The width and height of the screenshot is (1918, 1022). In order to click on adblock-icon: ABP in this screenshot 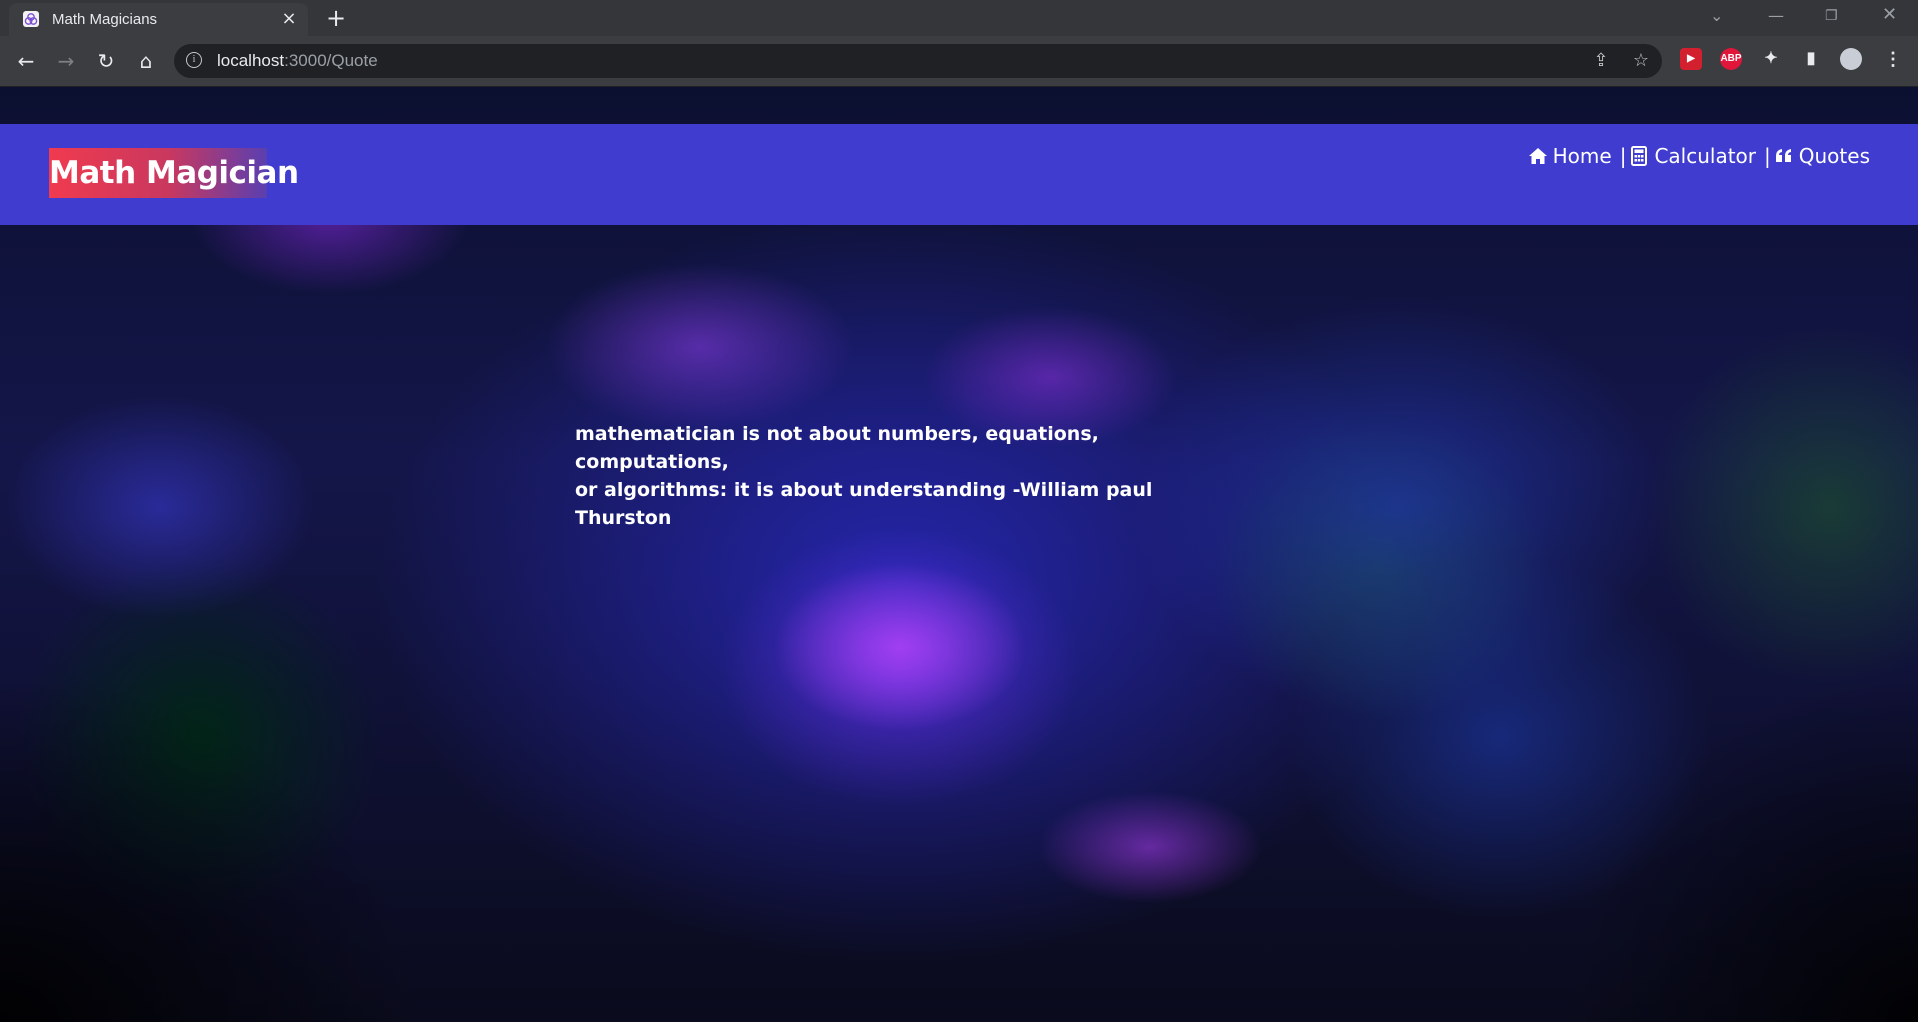, I will do `click(1731, 59)`.